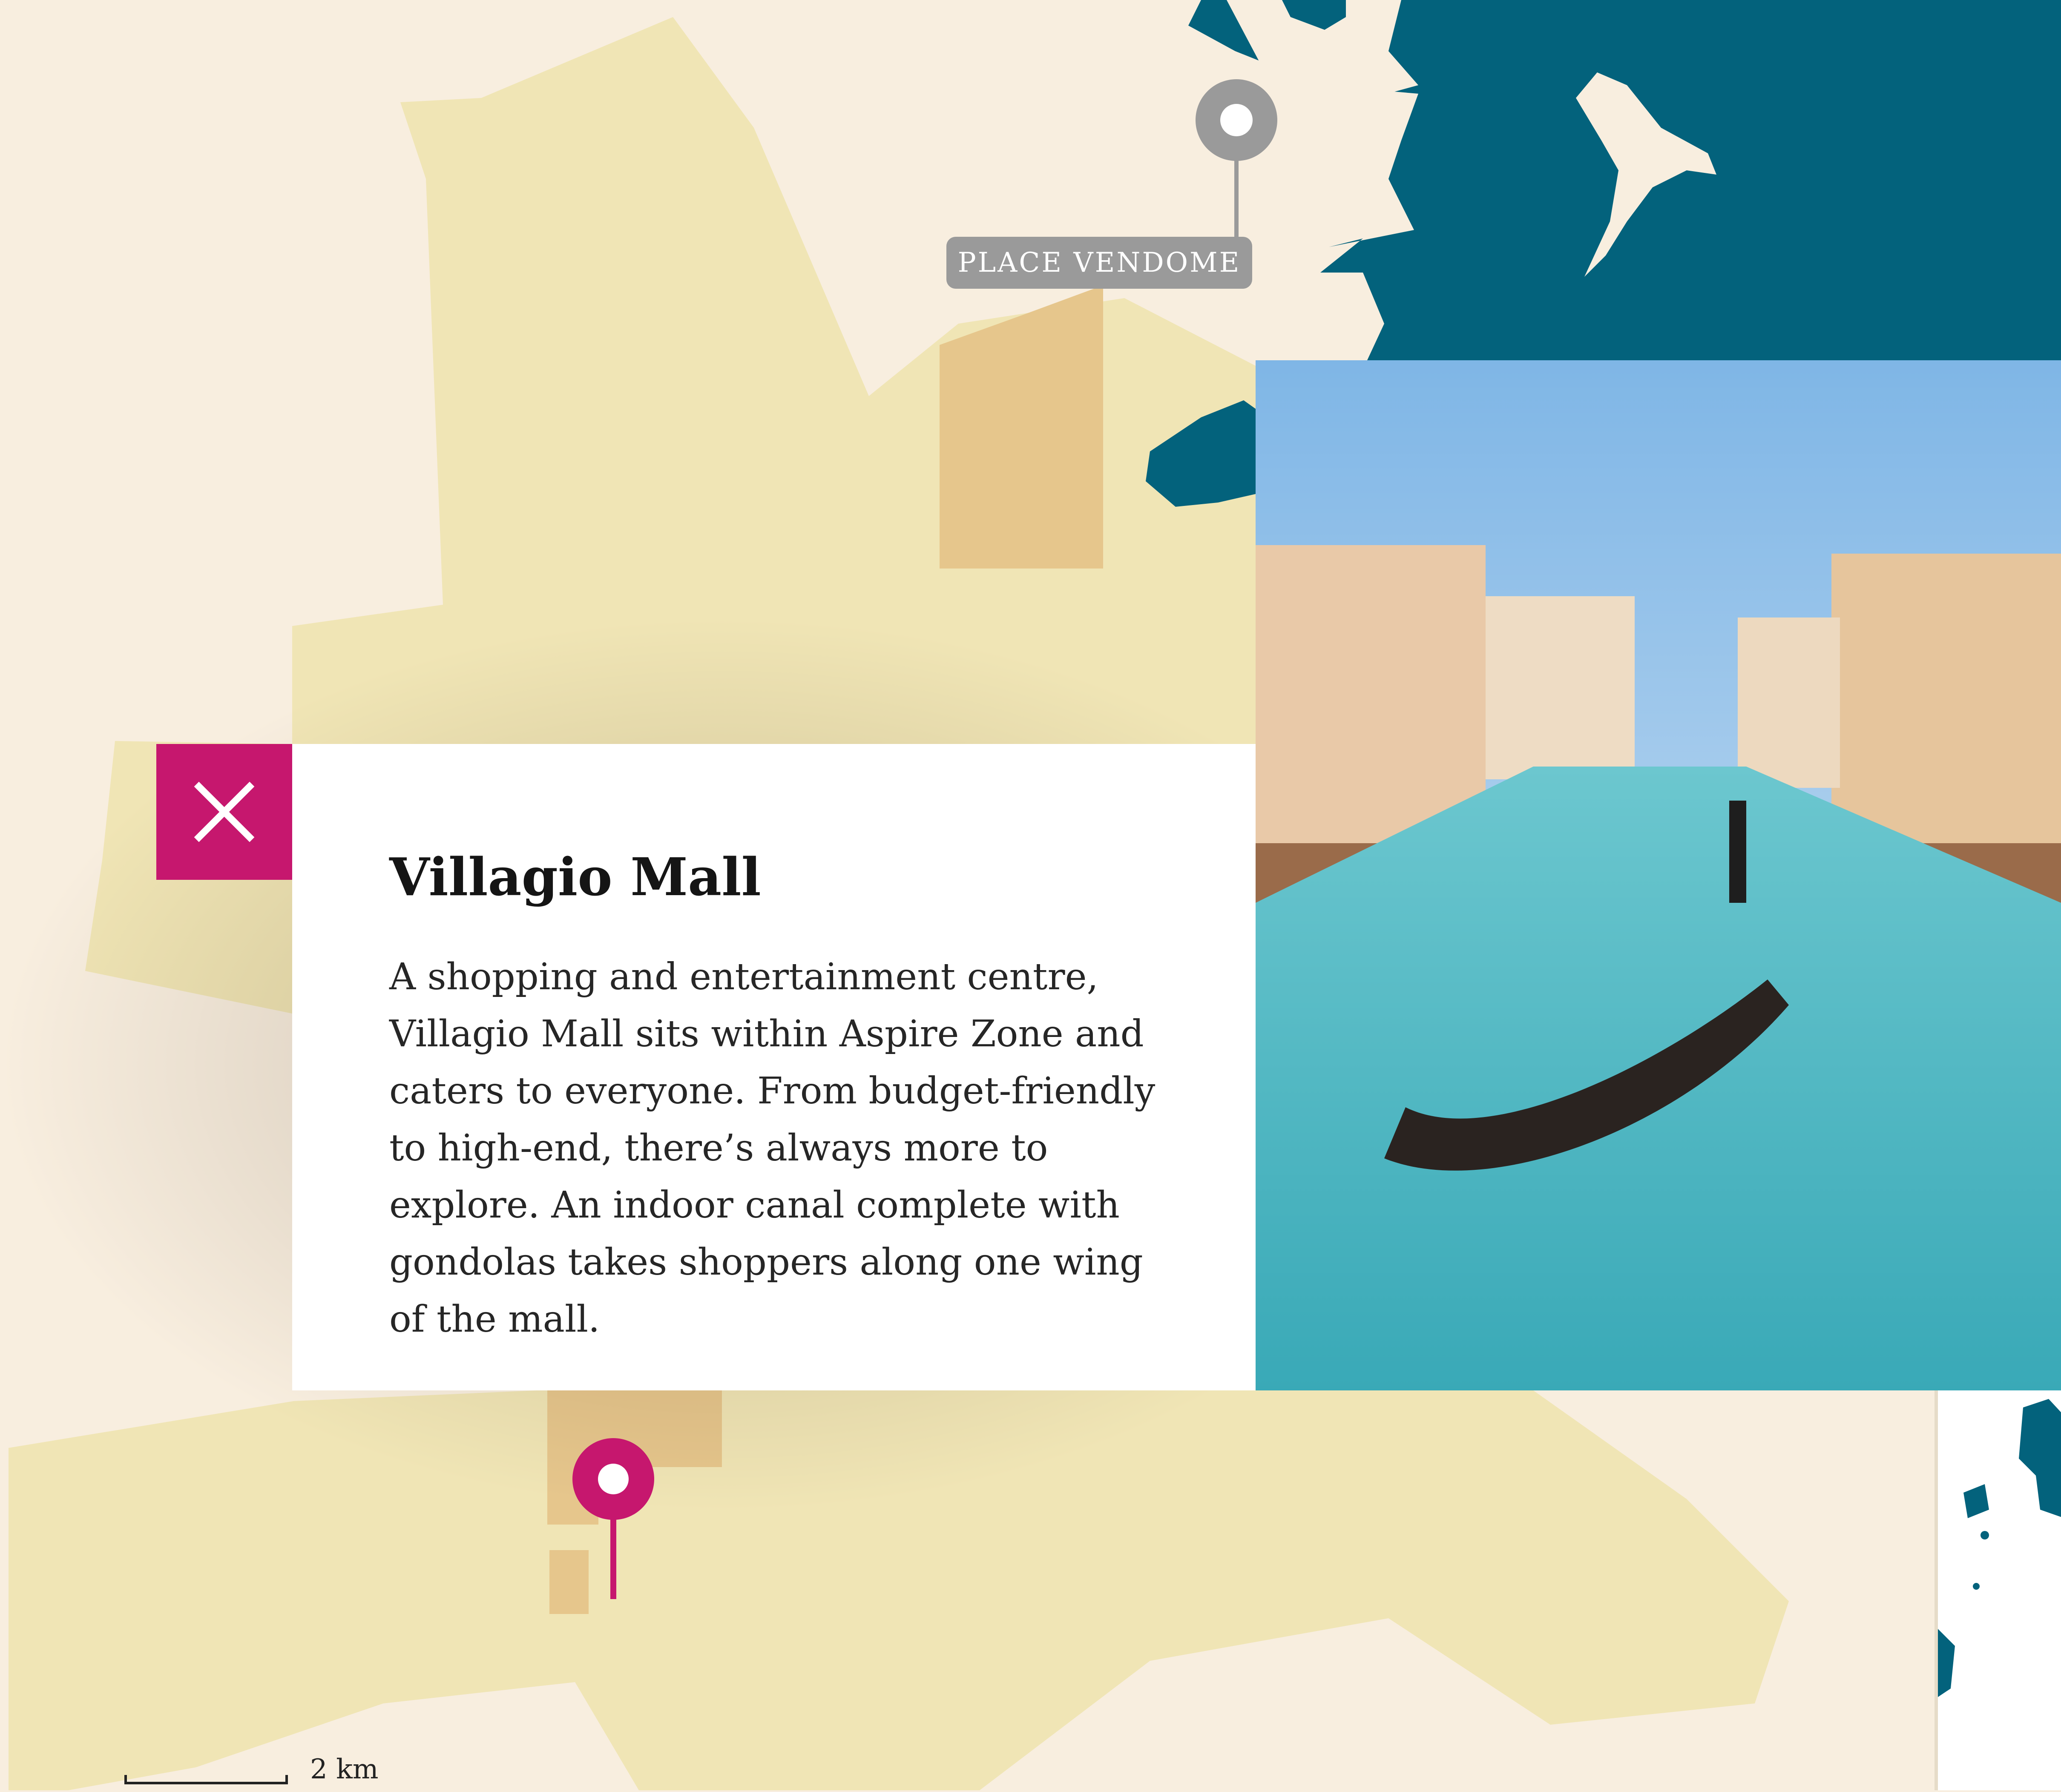  I want to click on selected-pin-dot, so click(613, 1479).